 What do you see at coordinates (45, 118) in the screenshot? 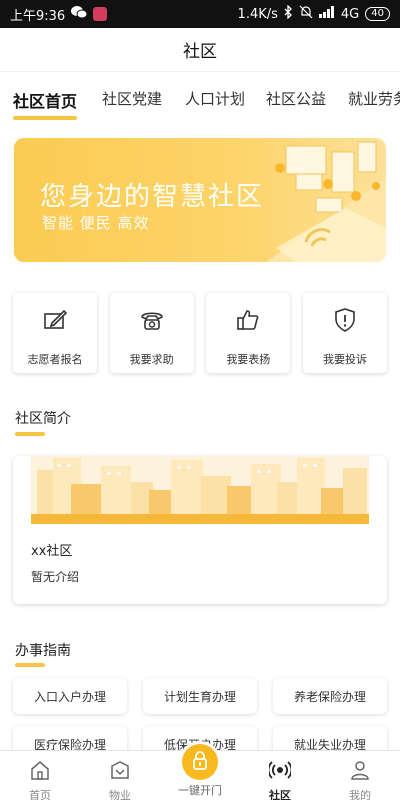
I see `active-tab-indicator` at bounding box center [45, 118].